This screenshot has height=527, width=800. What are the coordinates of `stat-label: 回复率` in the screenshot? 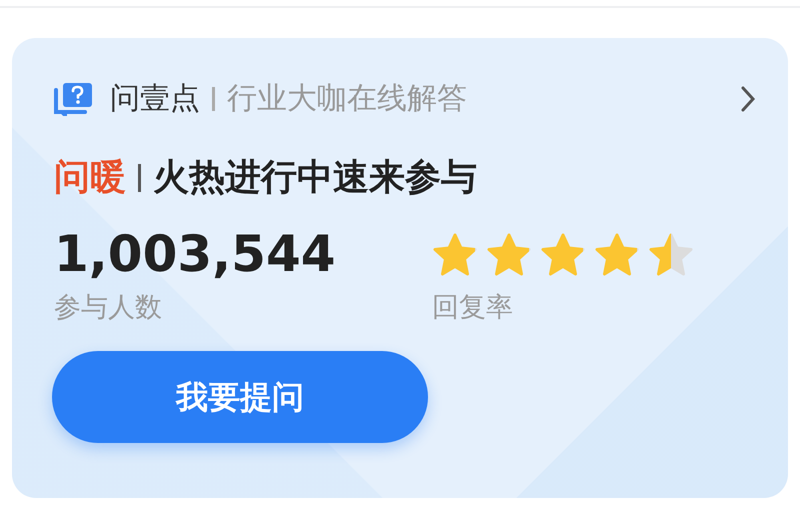 It's located at (473, 308).